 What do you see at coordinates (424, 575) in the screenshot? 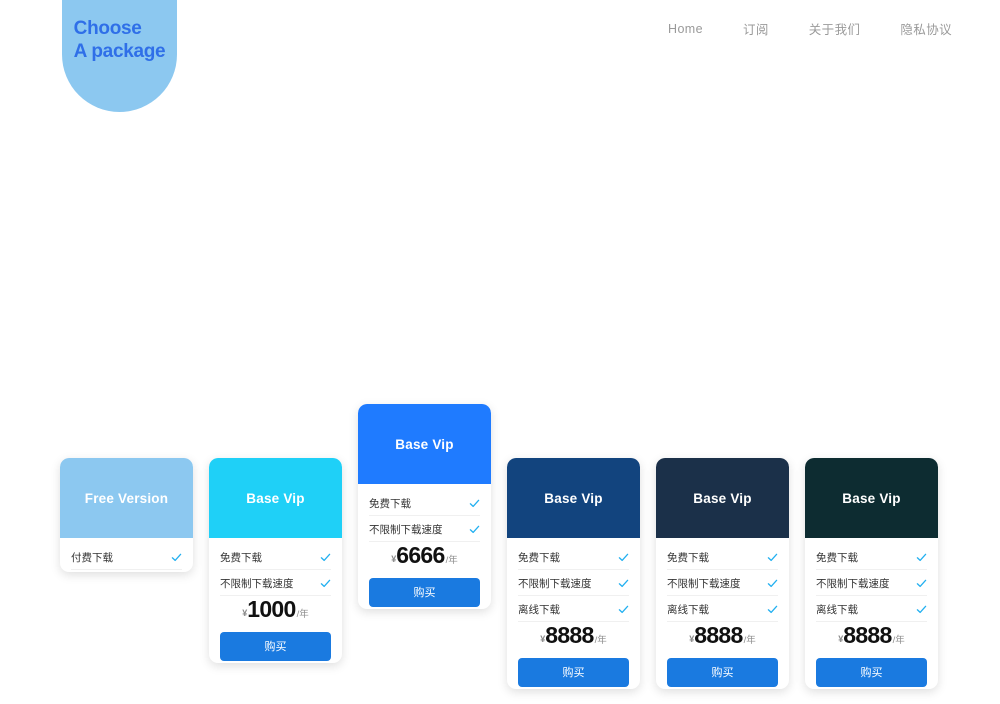
I see `price-block: ¥6666/年 购买` at bounding box center [424, 575].